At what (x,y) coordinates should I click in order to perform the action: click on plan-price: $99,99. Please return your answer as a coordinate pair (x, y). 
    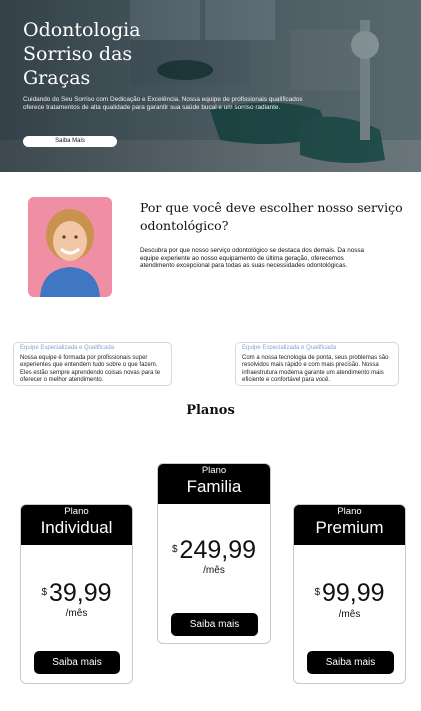
    Looking at the image, I should click on (349, 593).